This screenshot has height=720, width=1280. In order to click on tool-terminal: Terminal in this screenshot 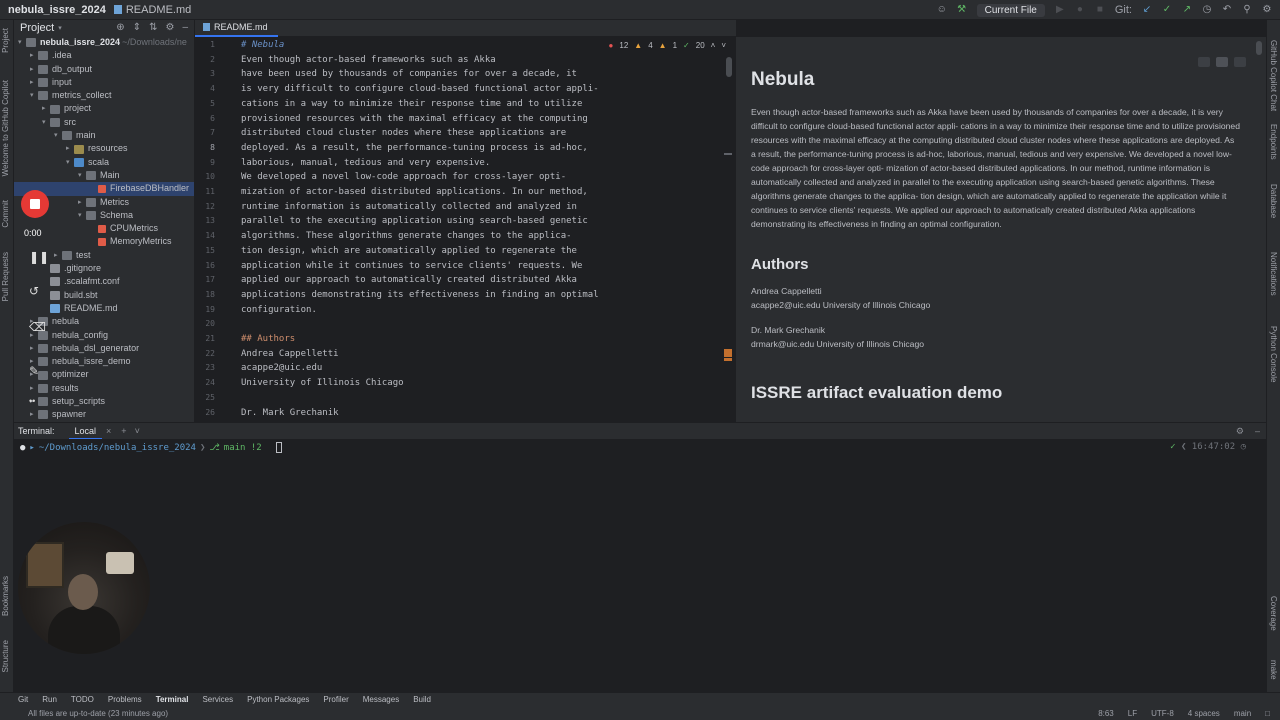, I will do `click(172, 699)`.